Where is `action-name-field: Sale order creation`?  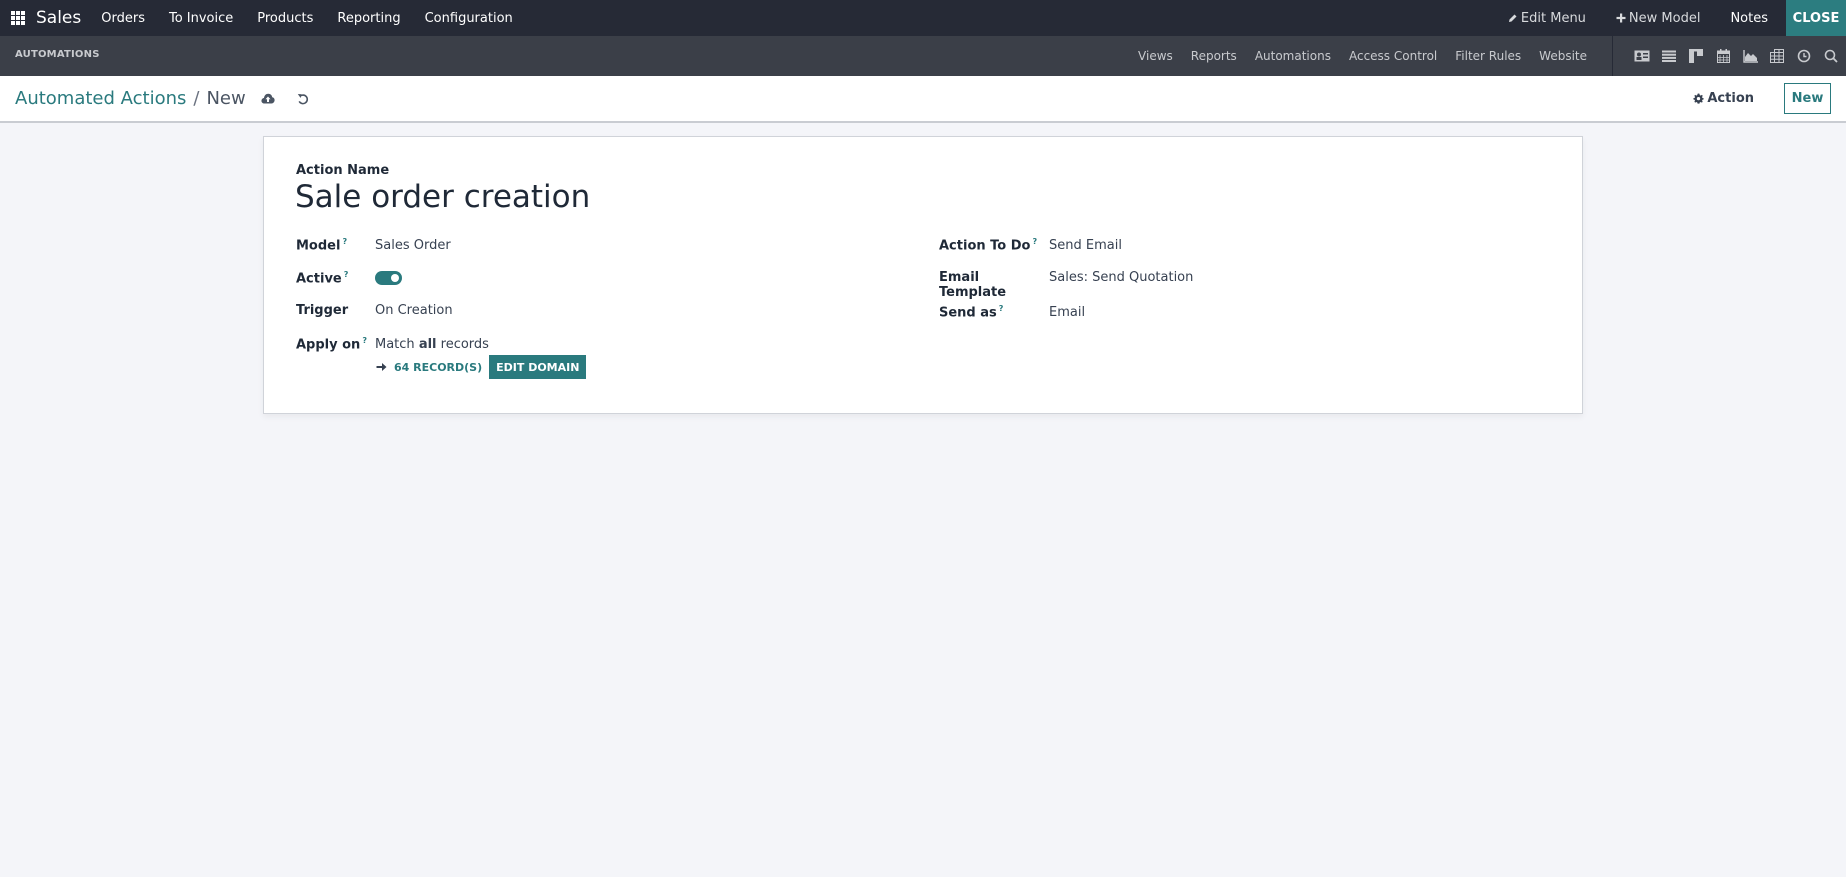
action-name-field: Sale order creation is located at coordinates (442, 197).